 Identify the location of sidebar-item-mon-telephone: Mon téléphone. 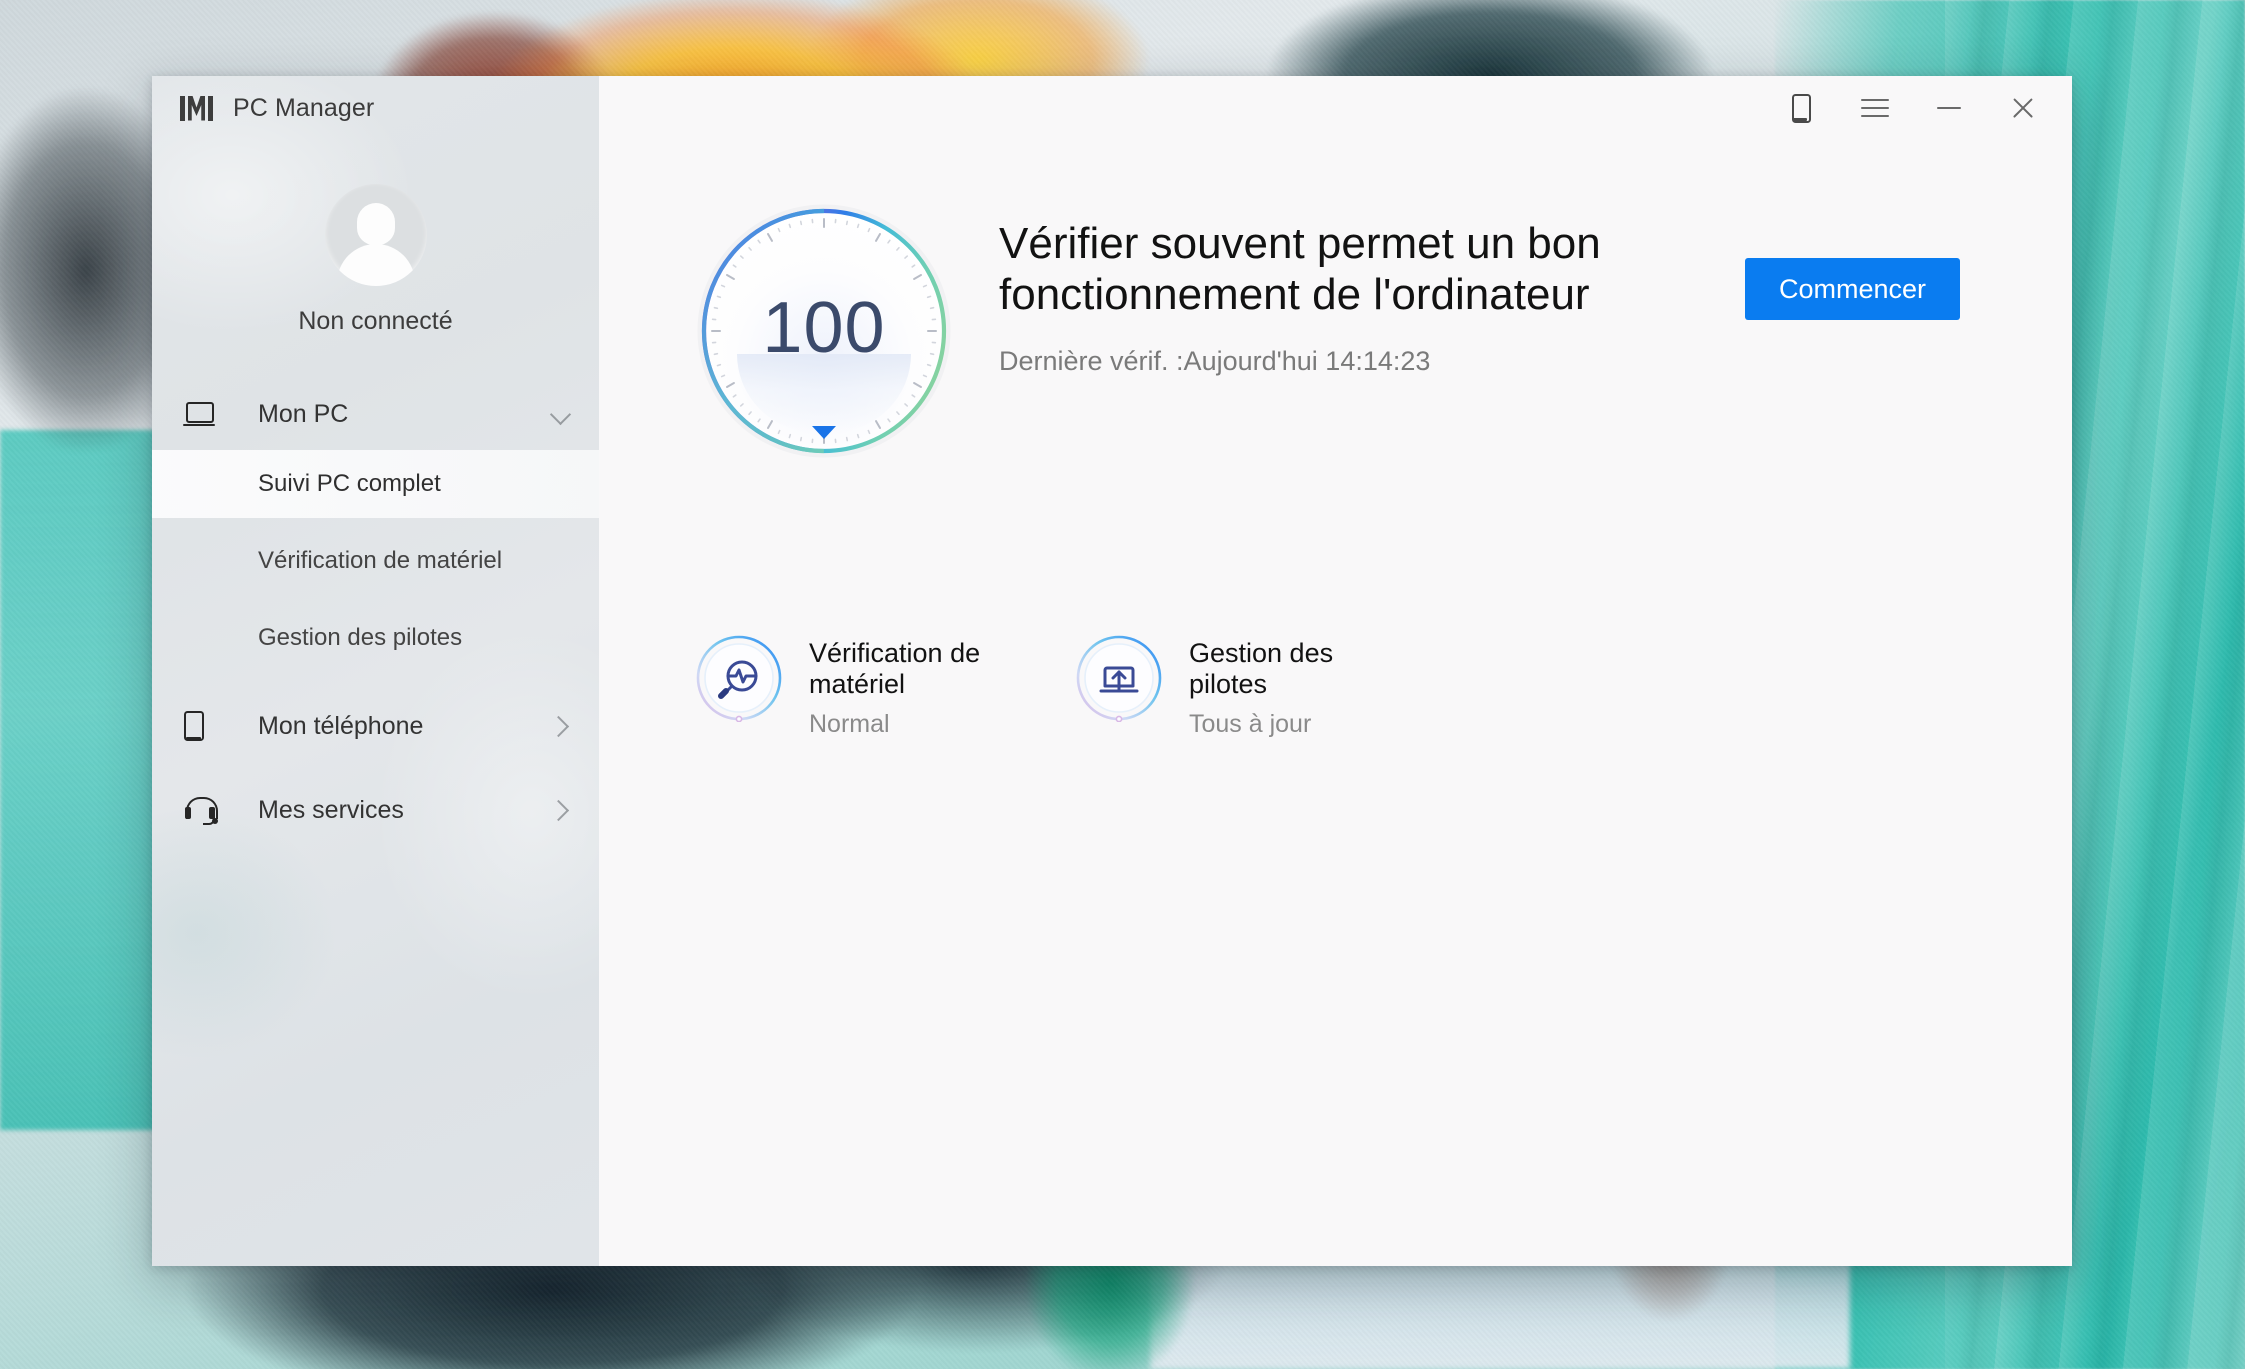
(375, 726).